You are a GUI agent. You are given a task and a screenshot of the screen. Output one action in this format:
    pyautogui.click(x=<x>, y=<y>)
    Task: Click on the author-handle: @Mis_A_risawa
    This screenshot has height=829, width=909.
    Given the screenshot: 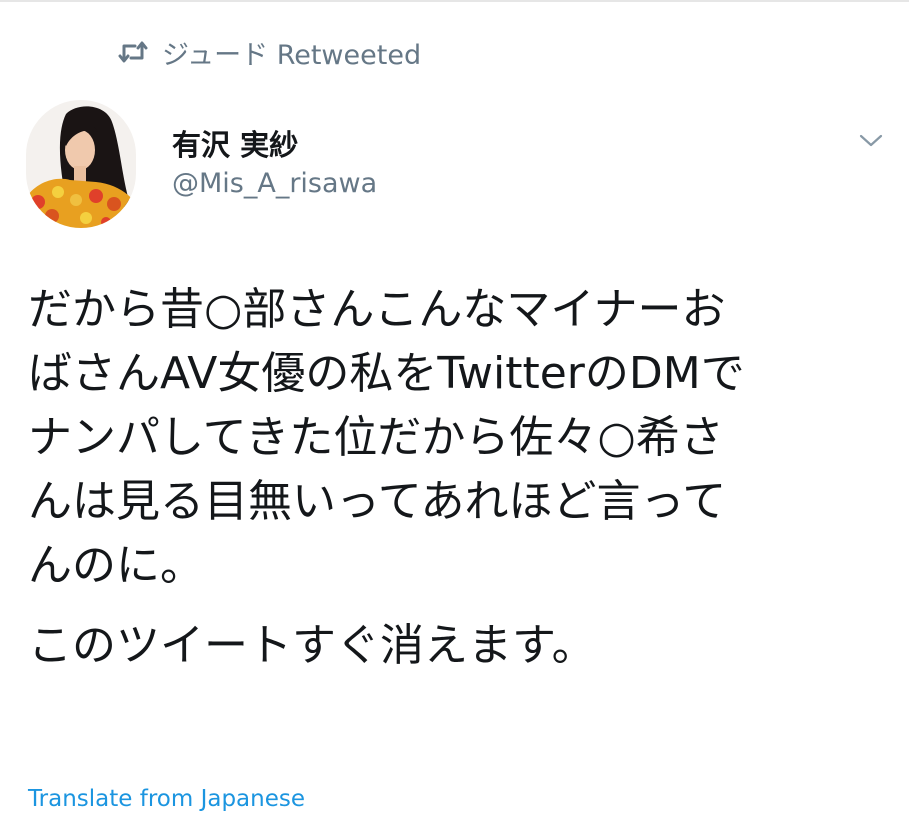 What is the action you would take?
    pyautogui.click(x=274, y=183)
    